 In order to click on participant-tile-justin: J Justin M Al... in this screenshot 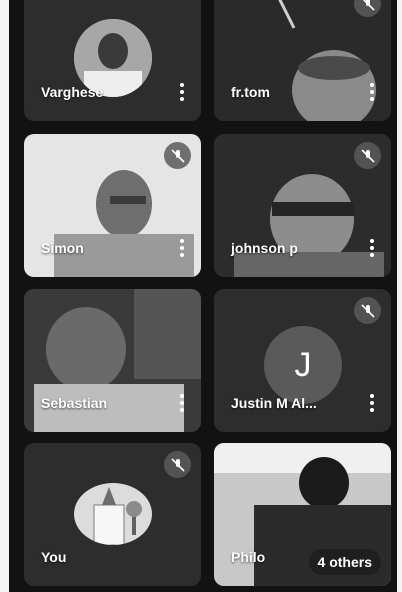, I will do `click(302, 360)`.